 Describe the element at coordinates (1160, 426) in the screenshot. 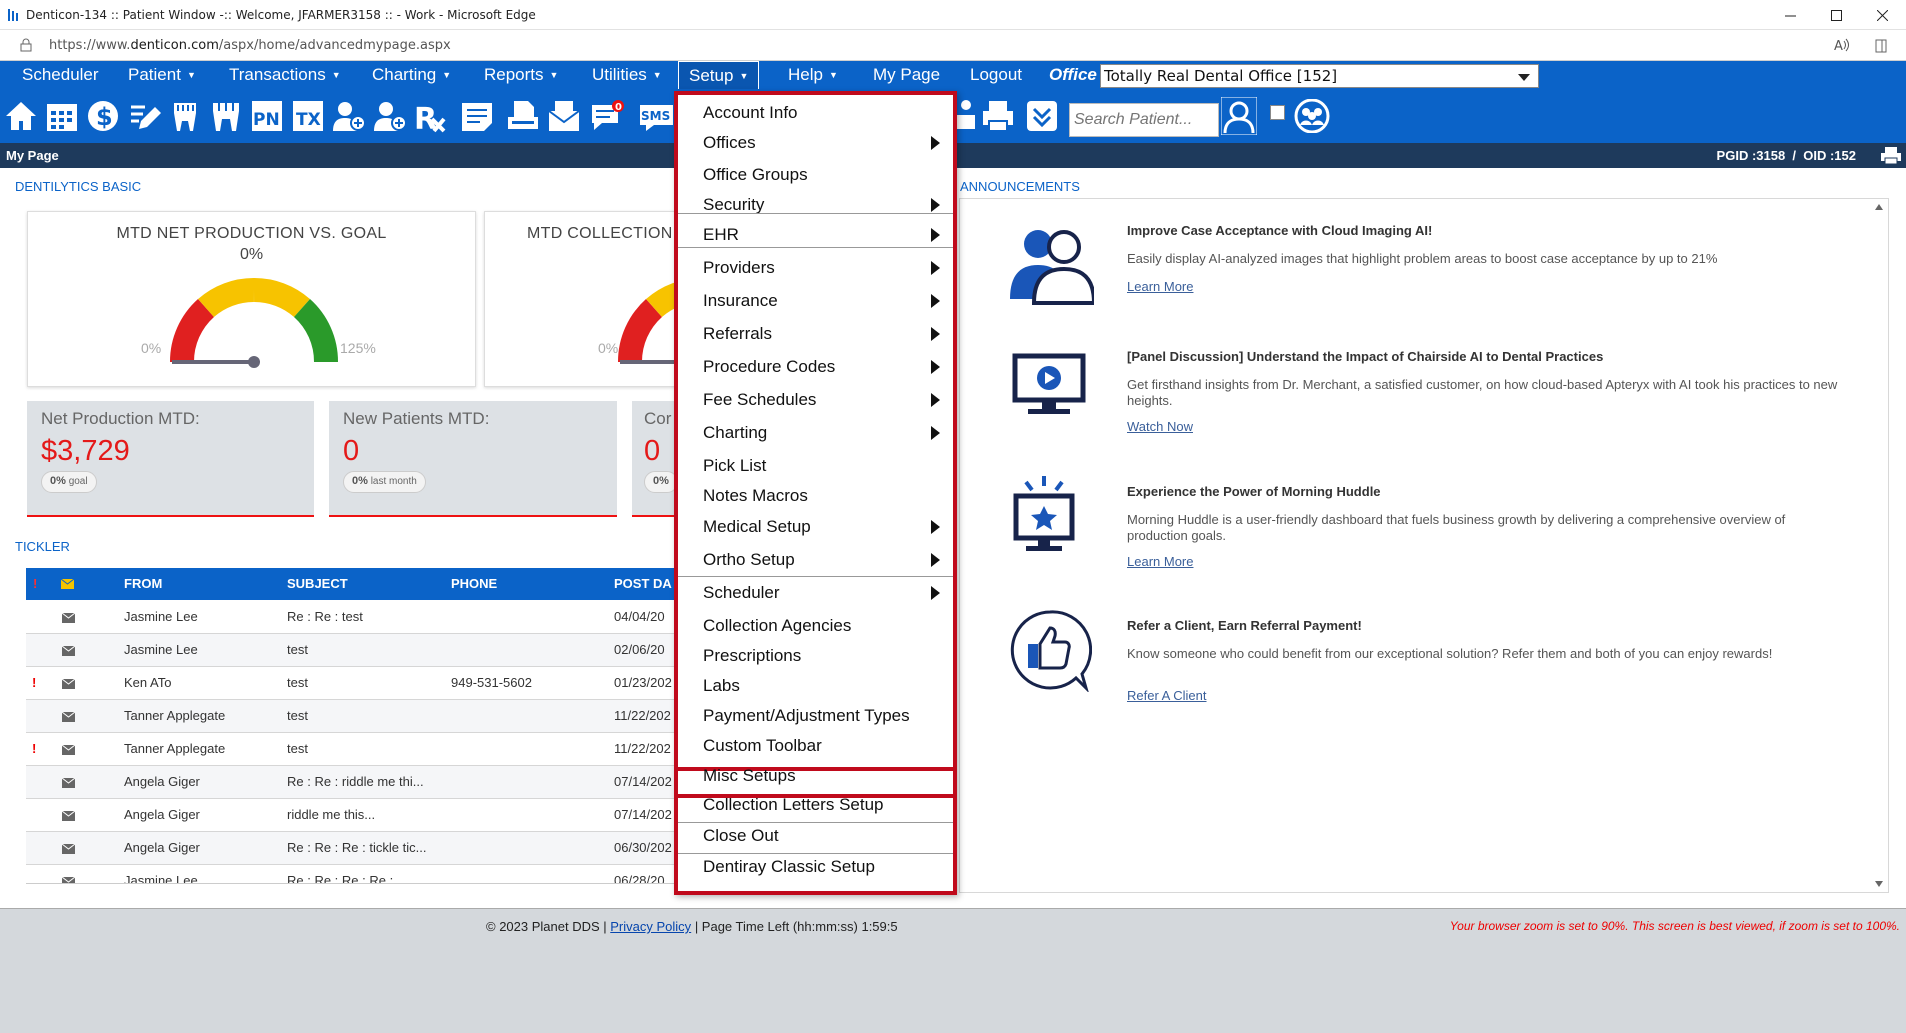

I see `watch-now-link: Watch Now` at that location.